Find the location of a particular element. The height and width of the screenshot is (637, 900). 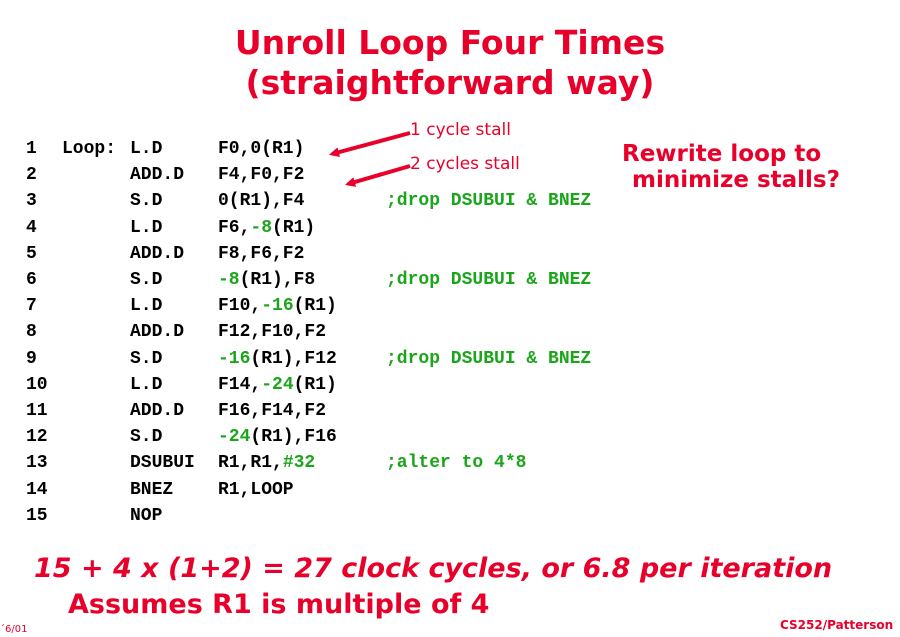

footer-date: ´6/01 is located at coordinates (14, 629).